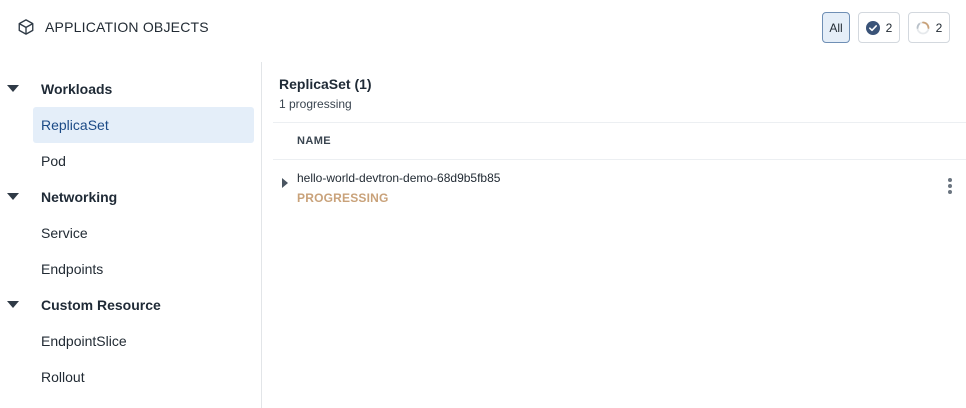 This screenshot has height=408, width=966. Describe the element at coordinates (872, 27) in the screenshot. I see `healthy-check-icon` at that location.